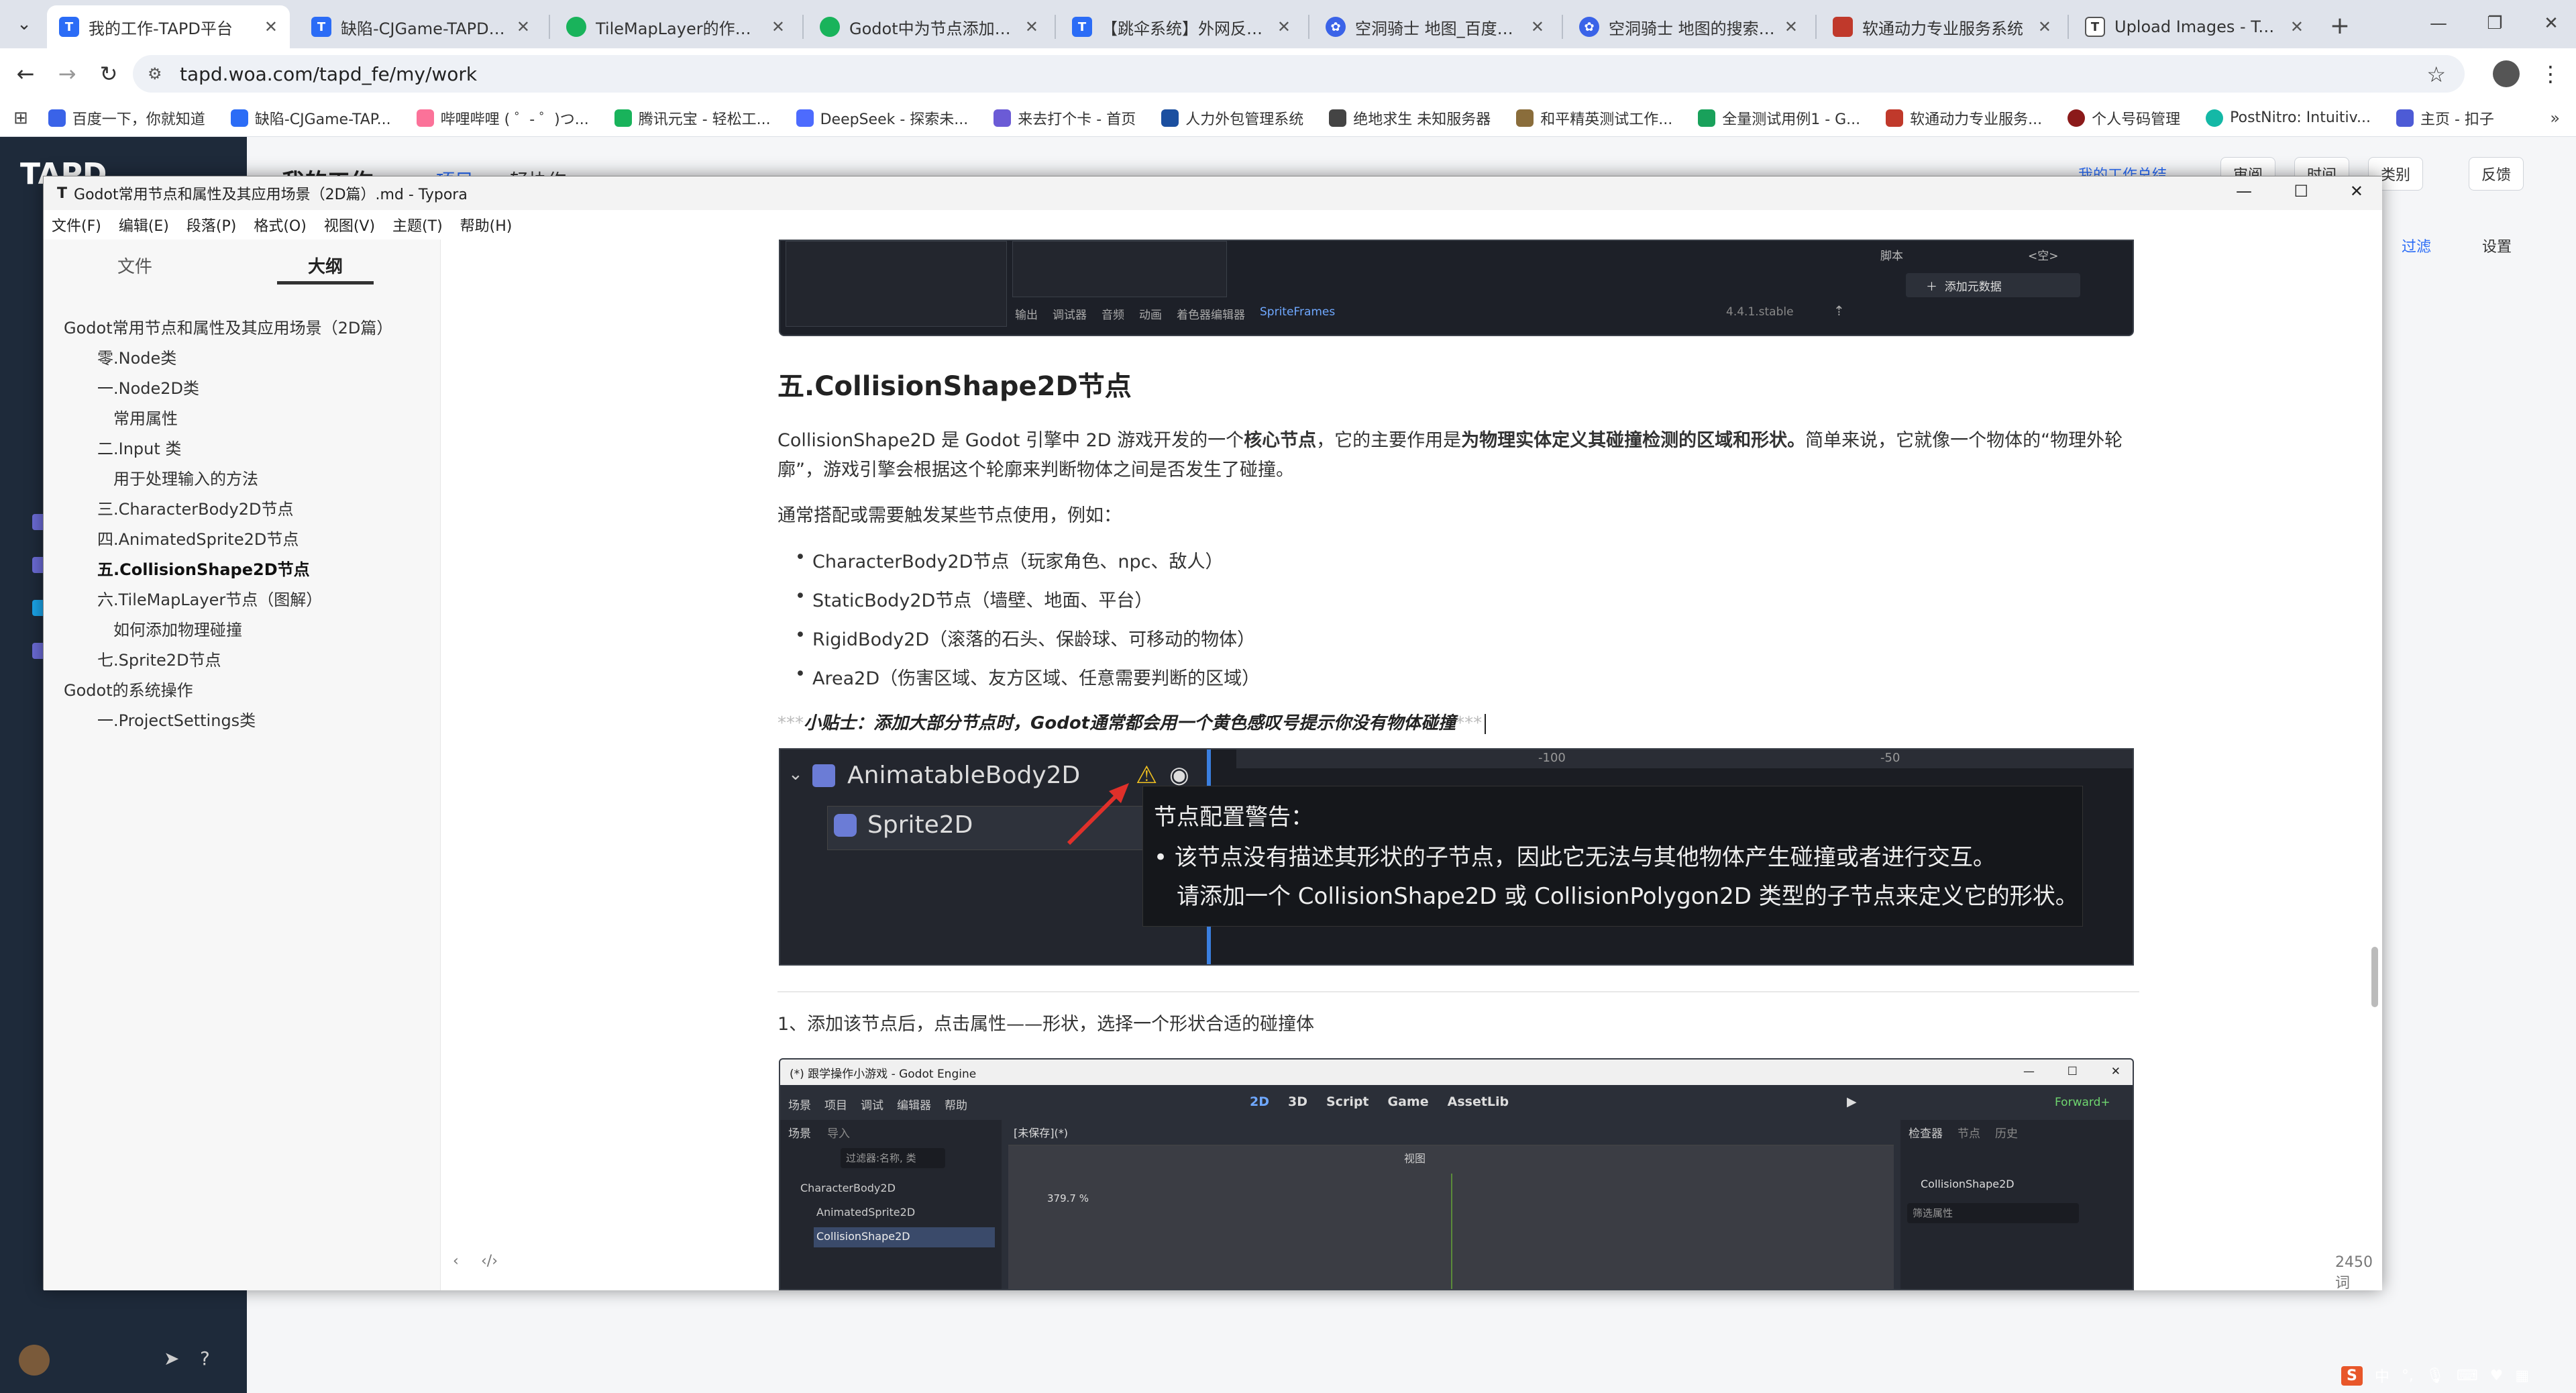  Describe the element at coordinates (1968, 1132) in the screenshot. I see `tab-node: 节点` at that location.